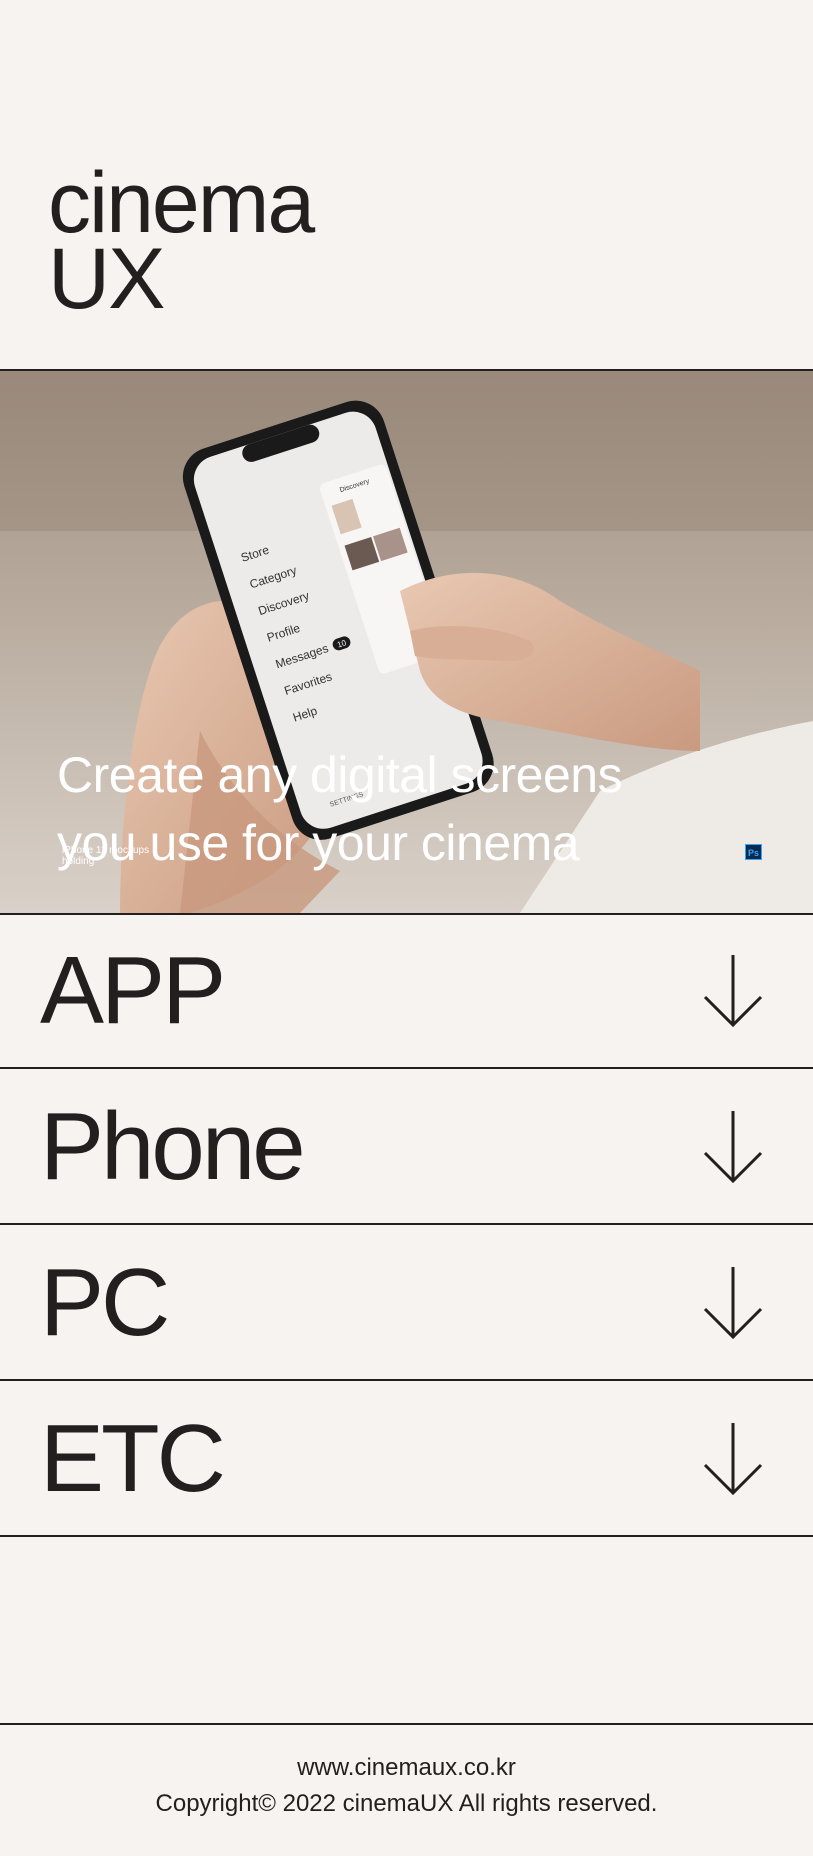 The height and width of the screenshot is (1856, 813). What do you see at coordinates (406, 1768) in the screenshot?
I see `footer-url-link: www.cinemaux.co.kr` at bounding box center [406, 1768].